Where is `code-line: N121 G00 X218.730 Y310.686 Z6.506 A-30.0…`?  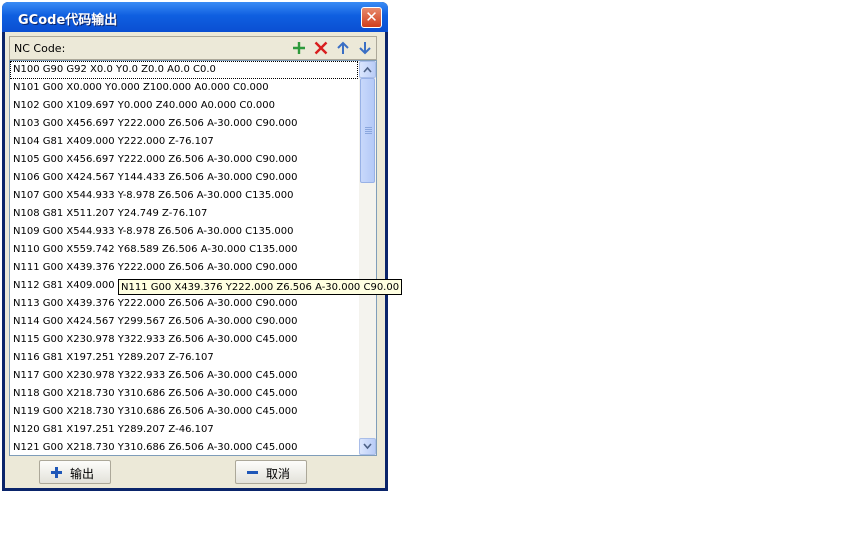
code-line: N121 G00 X218.730 Y310.686 Z6.506 A-30.0… is located at coordinates (184, 447).